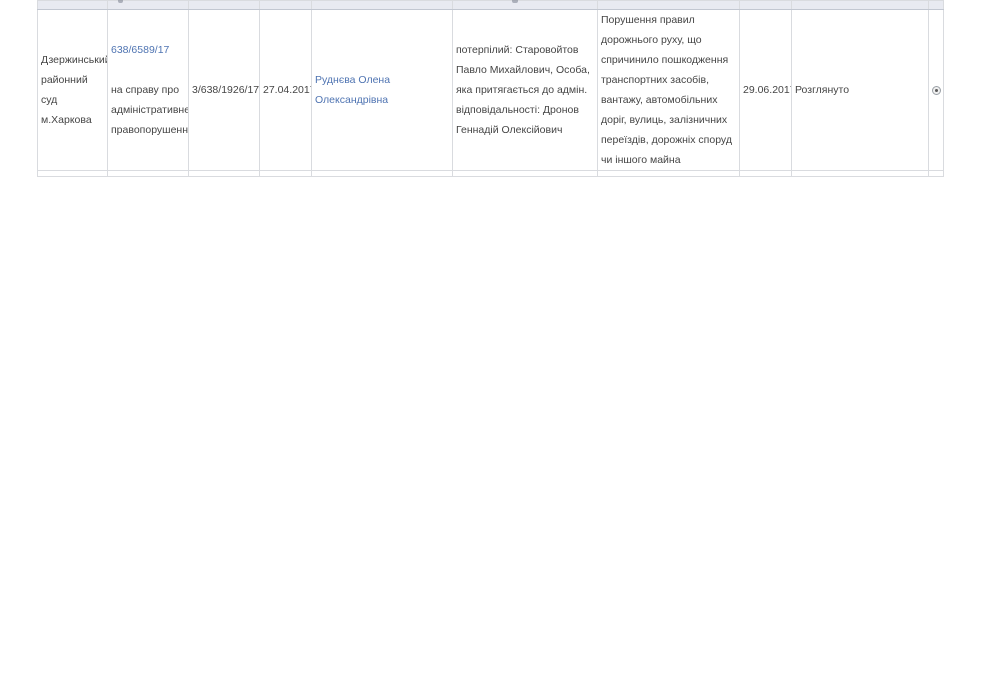  I want to click on cell-proceedings-number: 3/638/1926/17, so click(224, 90).